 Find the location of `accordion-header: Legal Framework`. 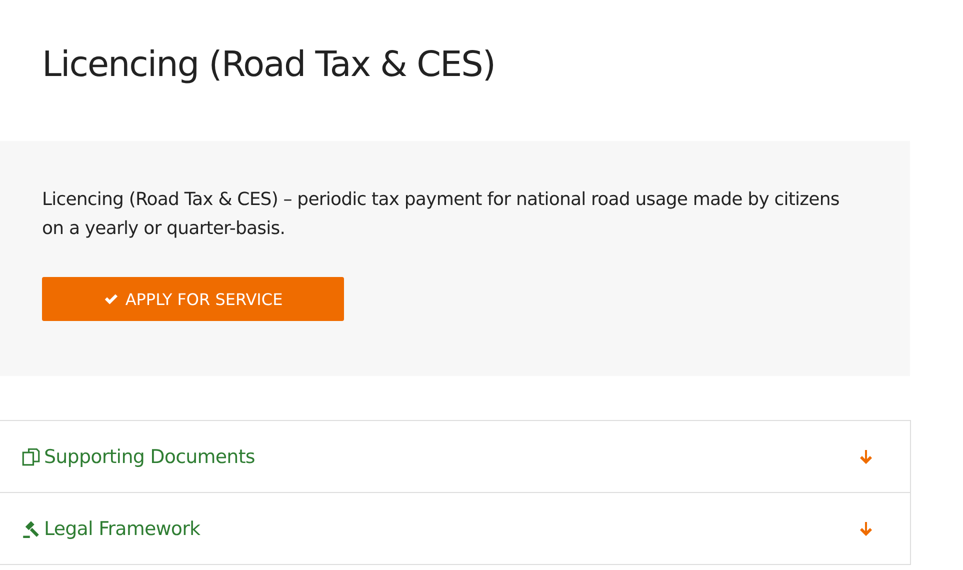

accordion-header: Legal Framework is located at coordinates (455, 529).